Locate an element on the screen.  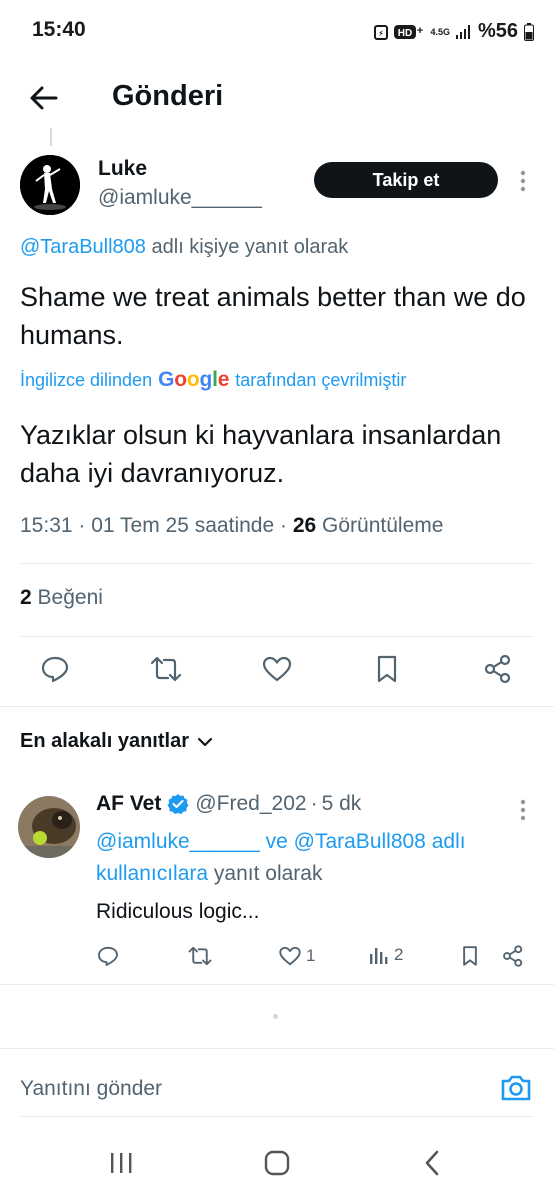
retweet-button is located at coordinates (166, 669).